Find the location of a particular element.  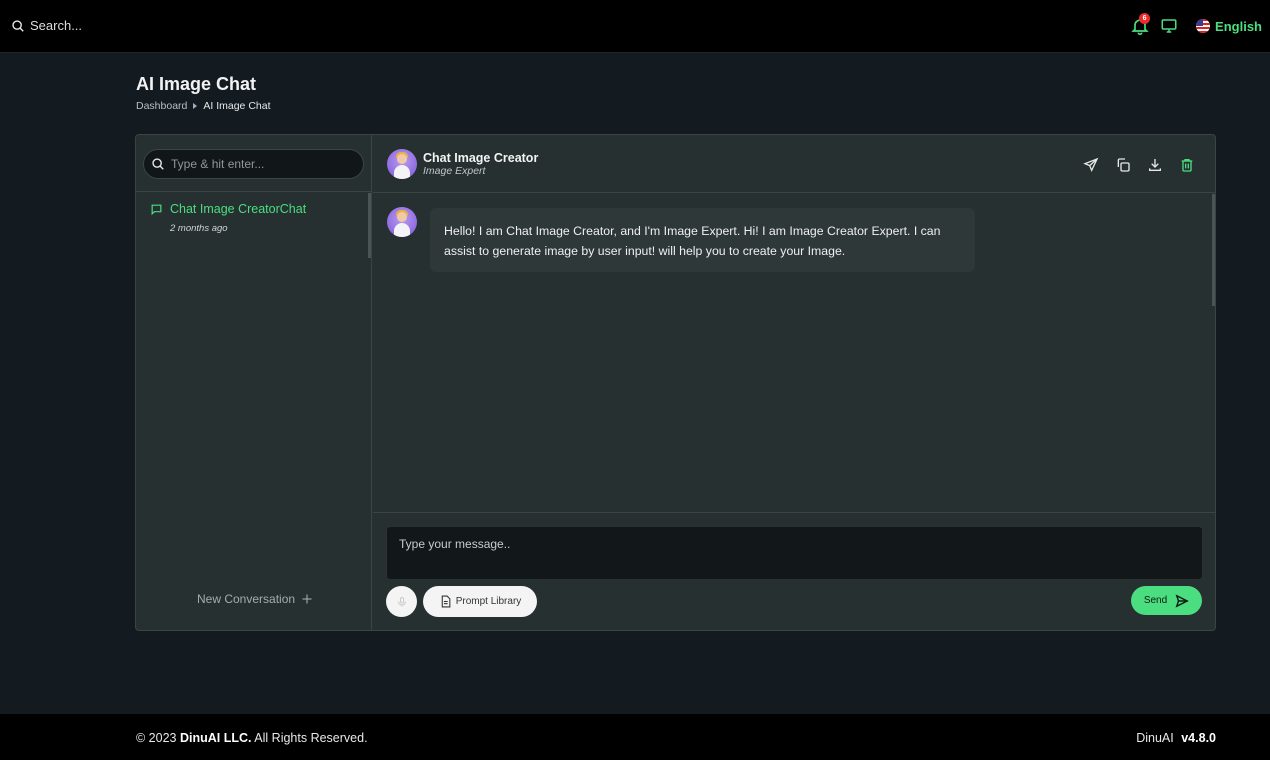

bot-avatar is located at coordinates (402, 164).